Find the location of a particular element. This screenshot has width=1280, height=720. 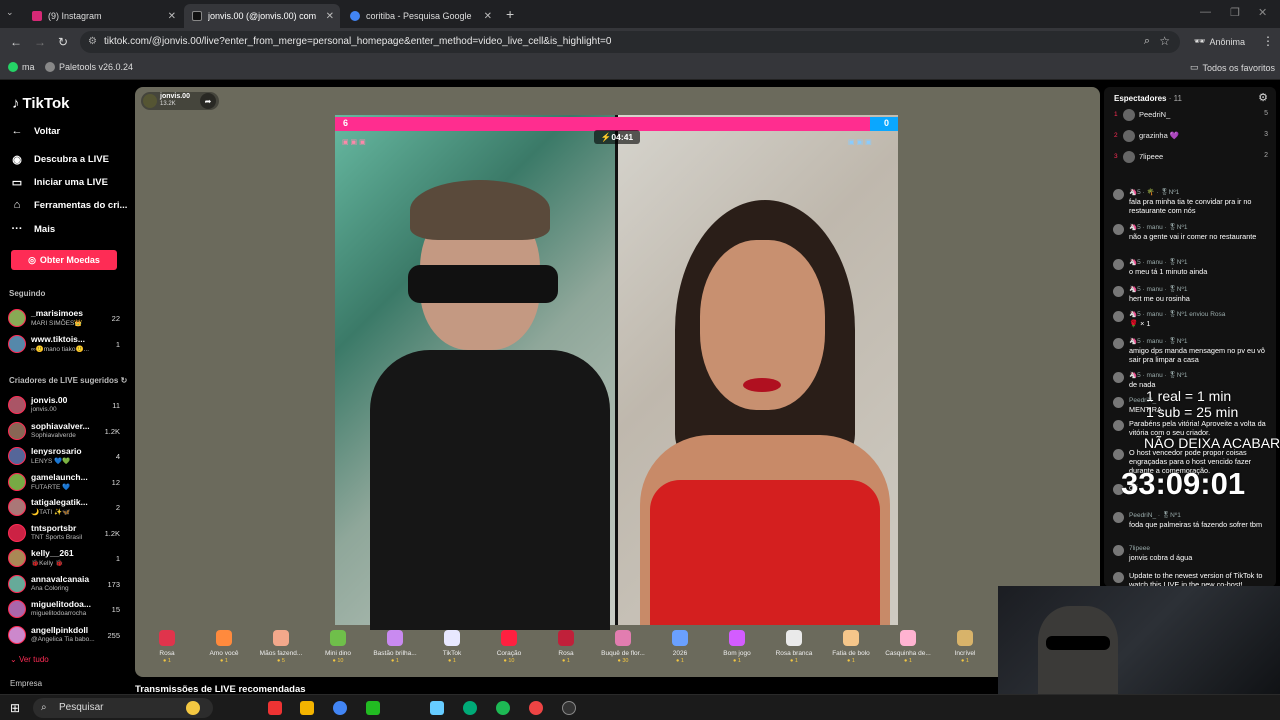

refresh-icon: ↻ is located at coordinates (124, 380).